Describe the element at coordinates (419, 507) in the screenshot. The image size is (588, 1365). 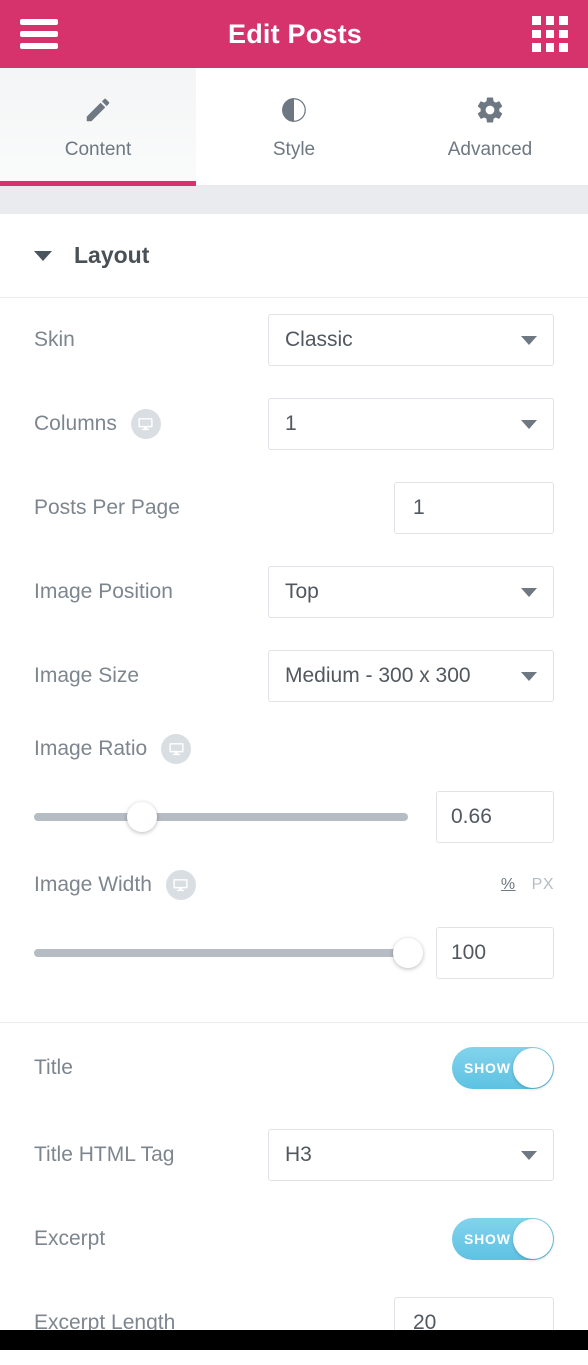
I see `posts-per-page-value: 1` at that location.